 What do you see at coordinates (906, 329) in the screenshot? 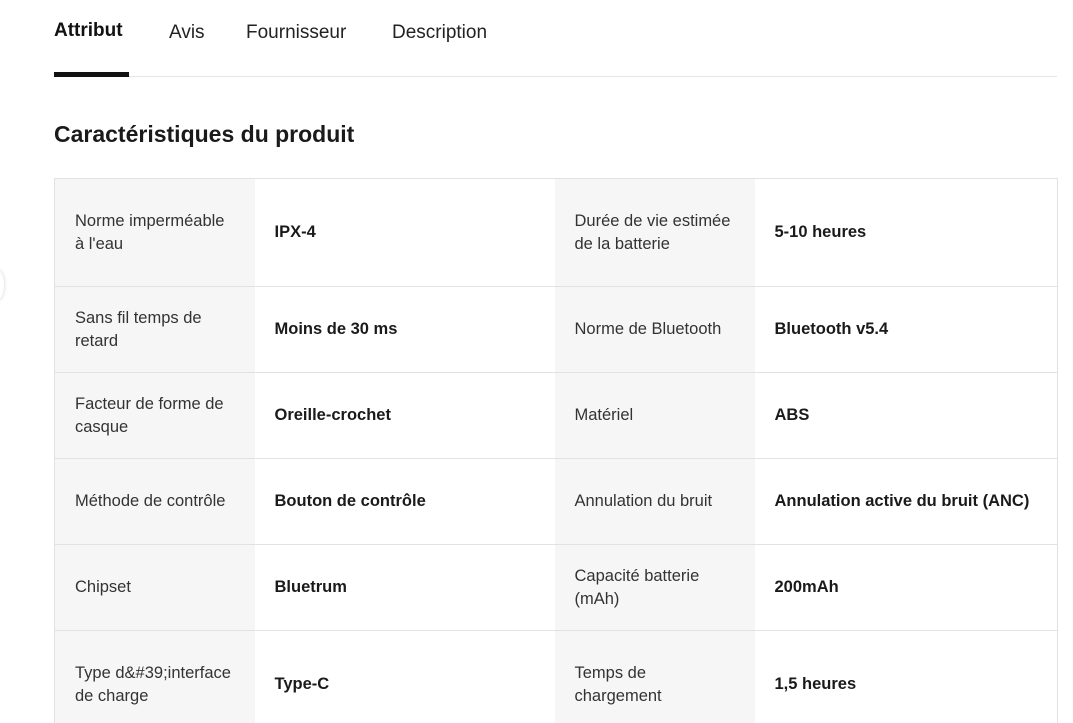
I see `attribute-value: Bluetooth v5.4` at bounding box center [906, 329].